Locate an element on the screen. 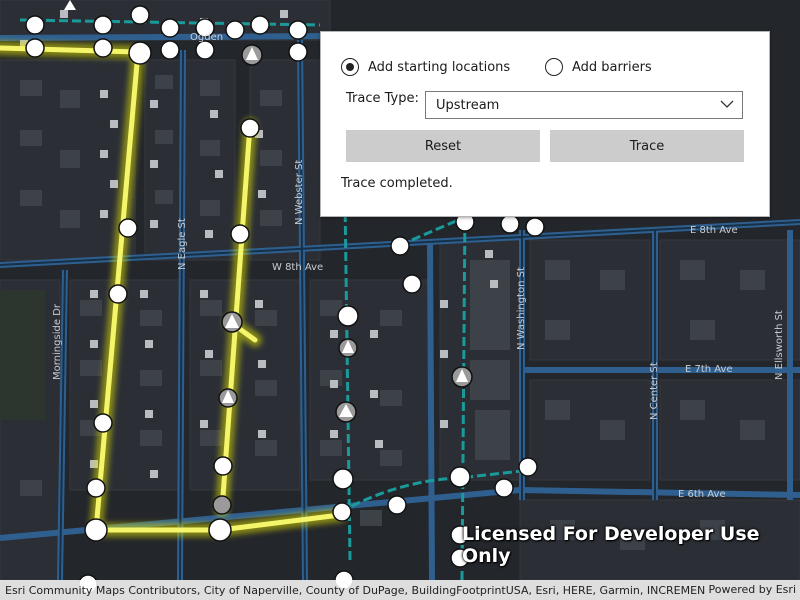 The height and width of the screenshot is (600, 800). street-label-e-8th-ave: E 8th Ave is located at coordinates (714, 230).